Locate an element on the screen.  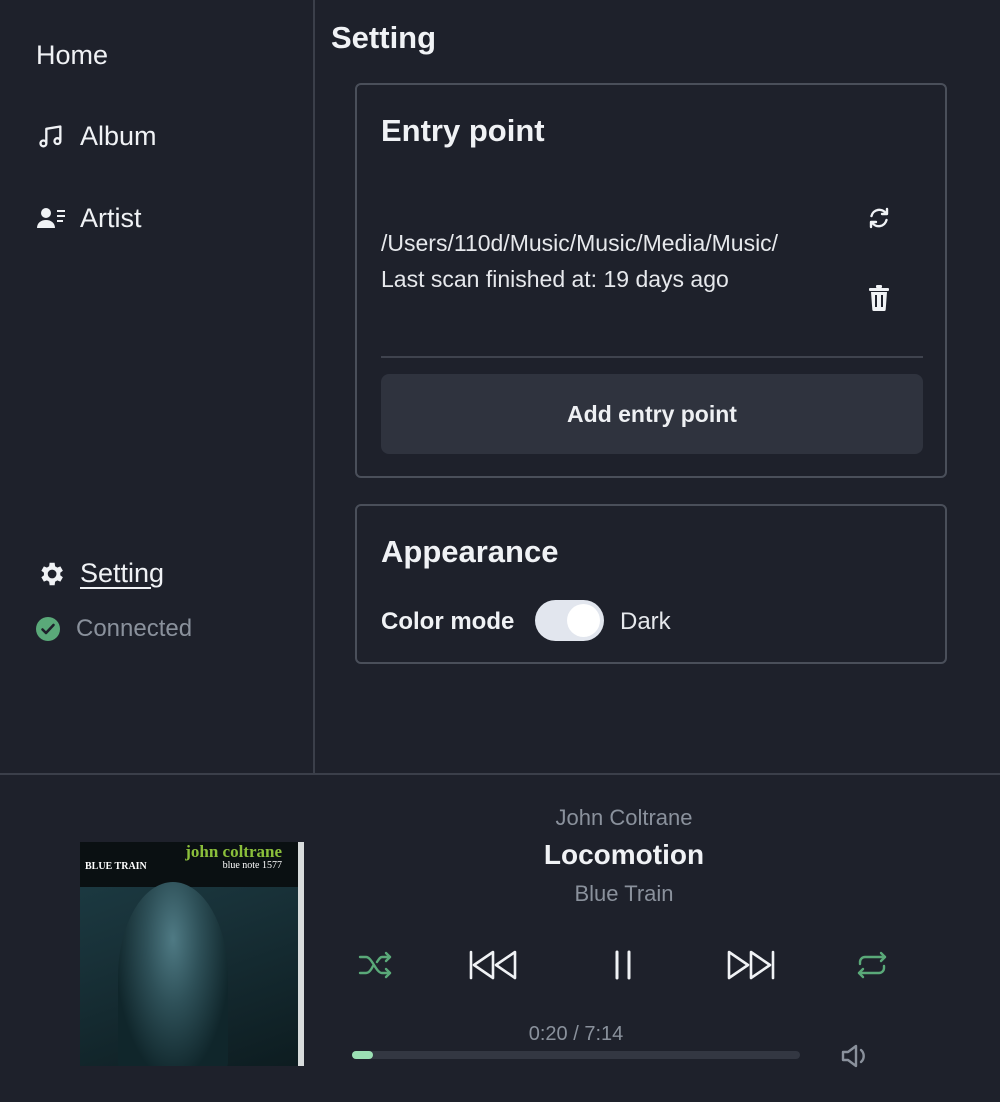
entry-point-title: Entry point is located at coordinates (463, 130).